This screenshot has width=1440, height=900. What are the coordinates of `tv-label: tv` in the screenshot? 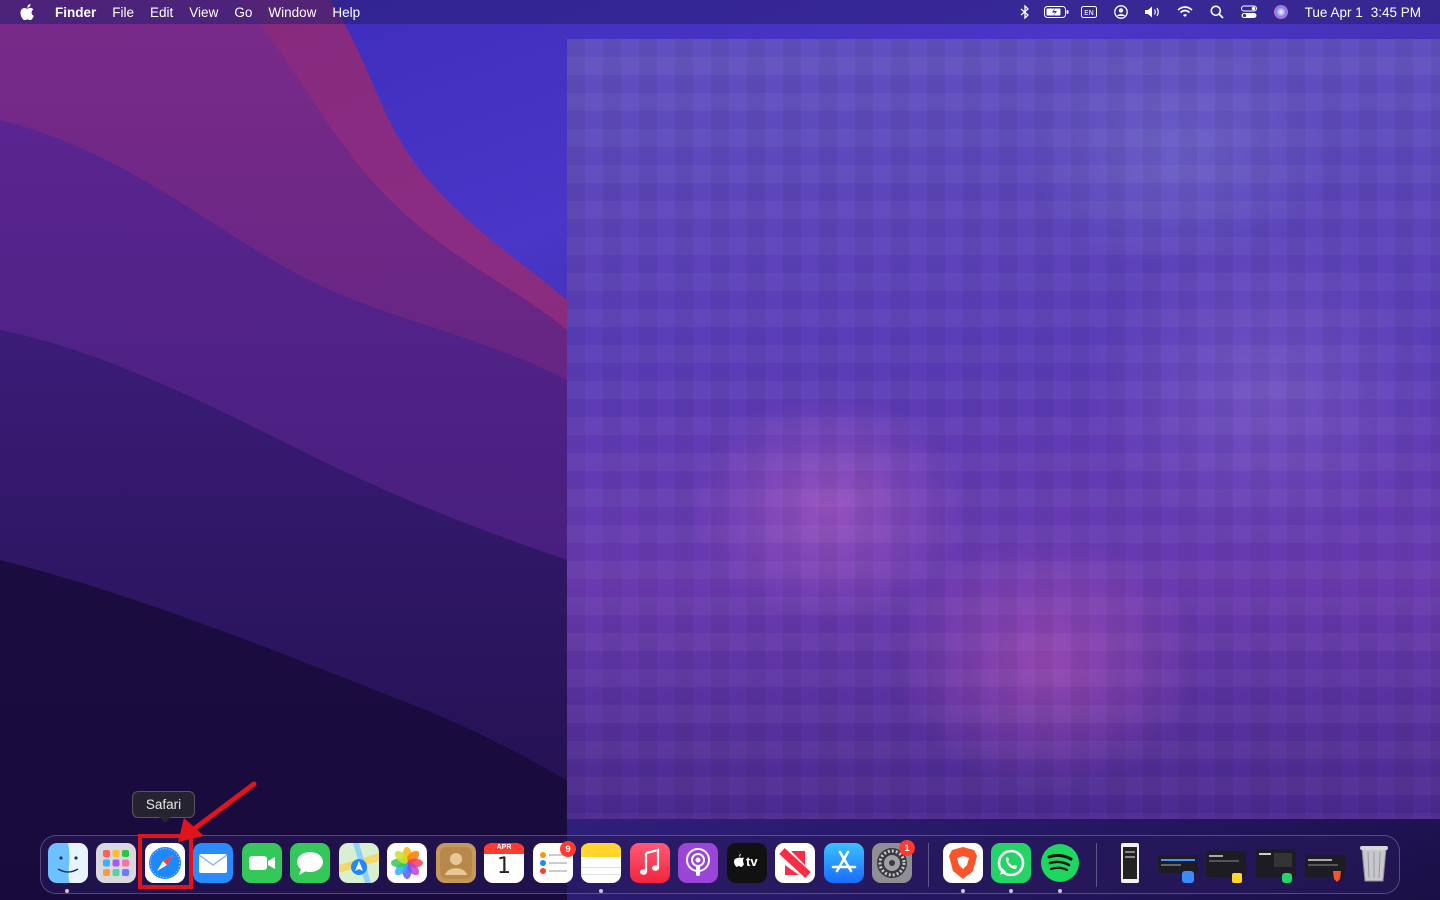 It's located at (752, 861).